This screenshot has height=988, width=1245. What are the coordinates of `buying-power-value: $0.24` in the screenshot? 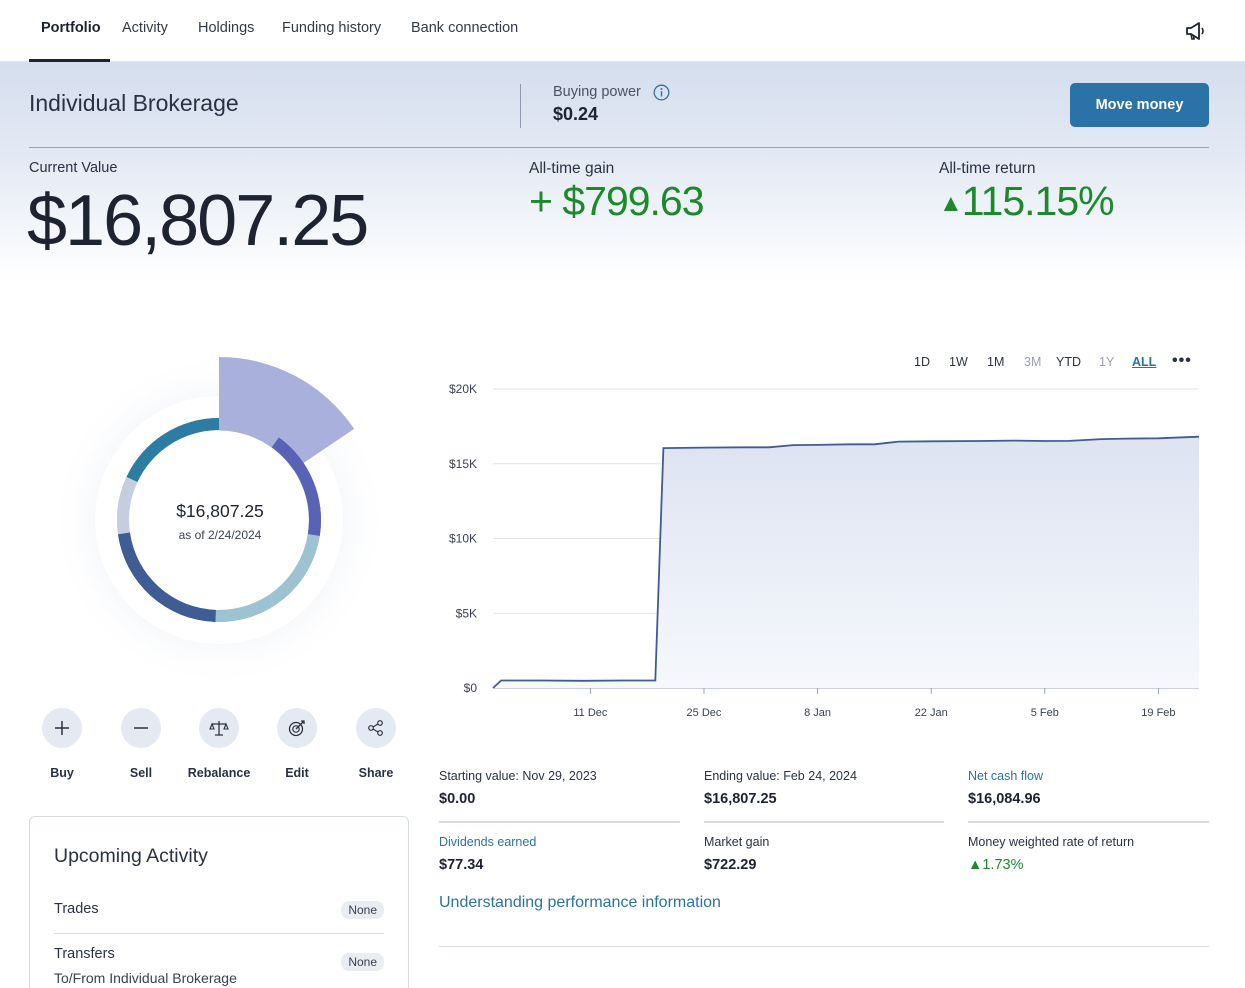 It's located at (576, 114).